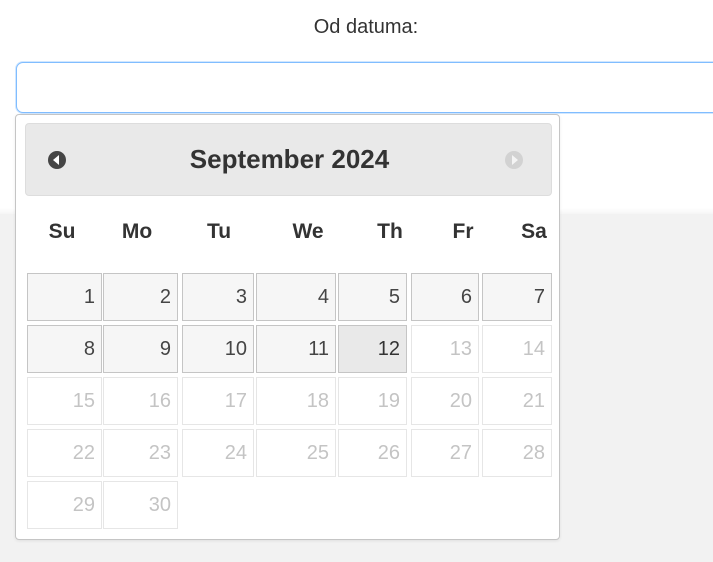  Describe the element at coordinates (366, 27) in the screenshot. I see `date-from-label: Od datuma:` at that location.